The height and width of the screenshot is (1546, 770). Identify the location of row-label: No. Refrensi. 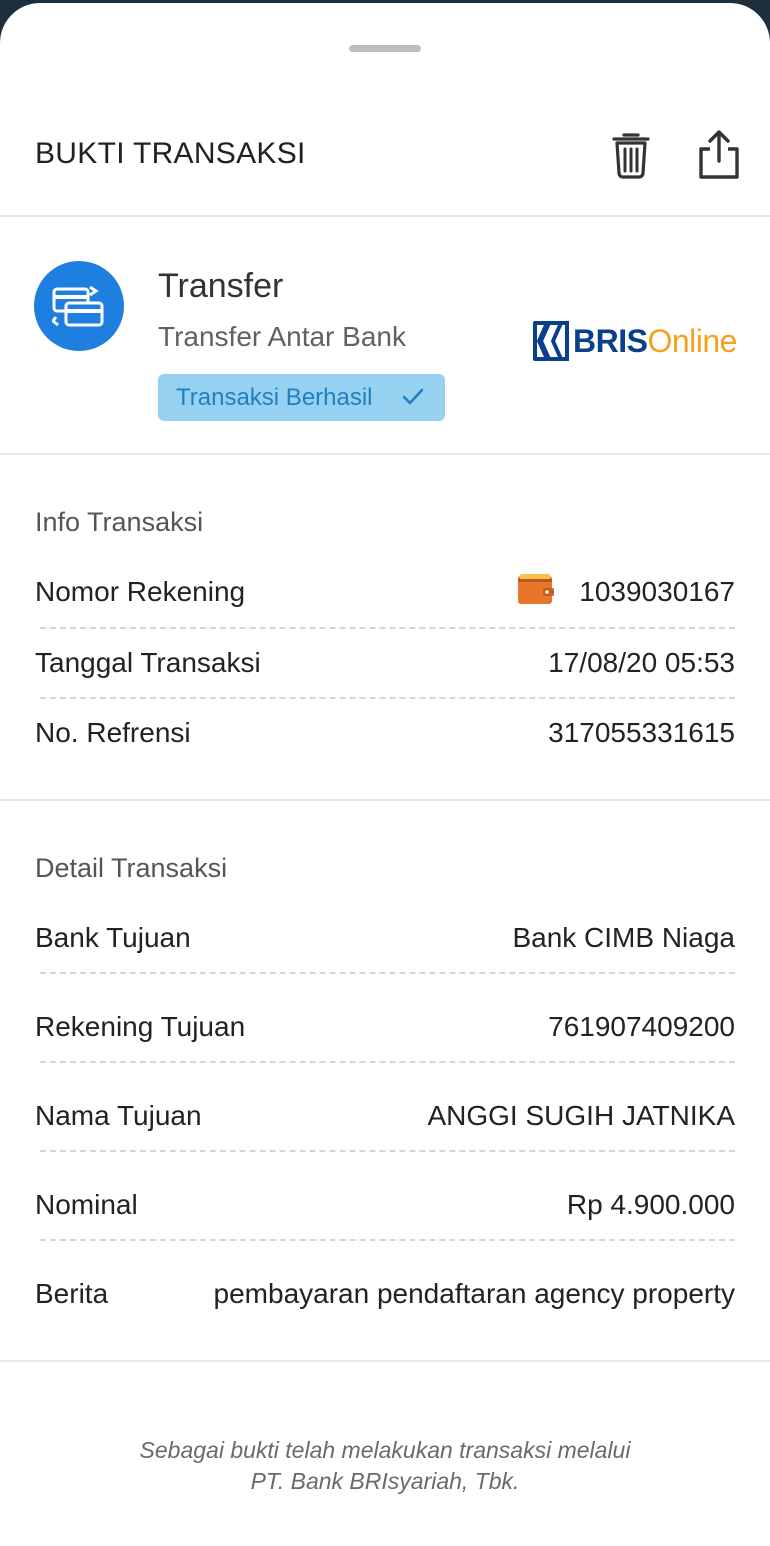
(113, 732).